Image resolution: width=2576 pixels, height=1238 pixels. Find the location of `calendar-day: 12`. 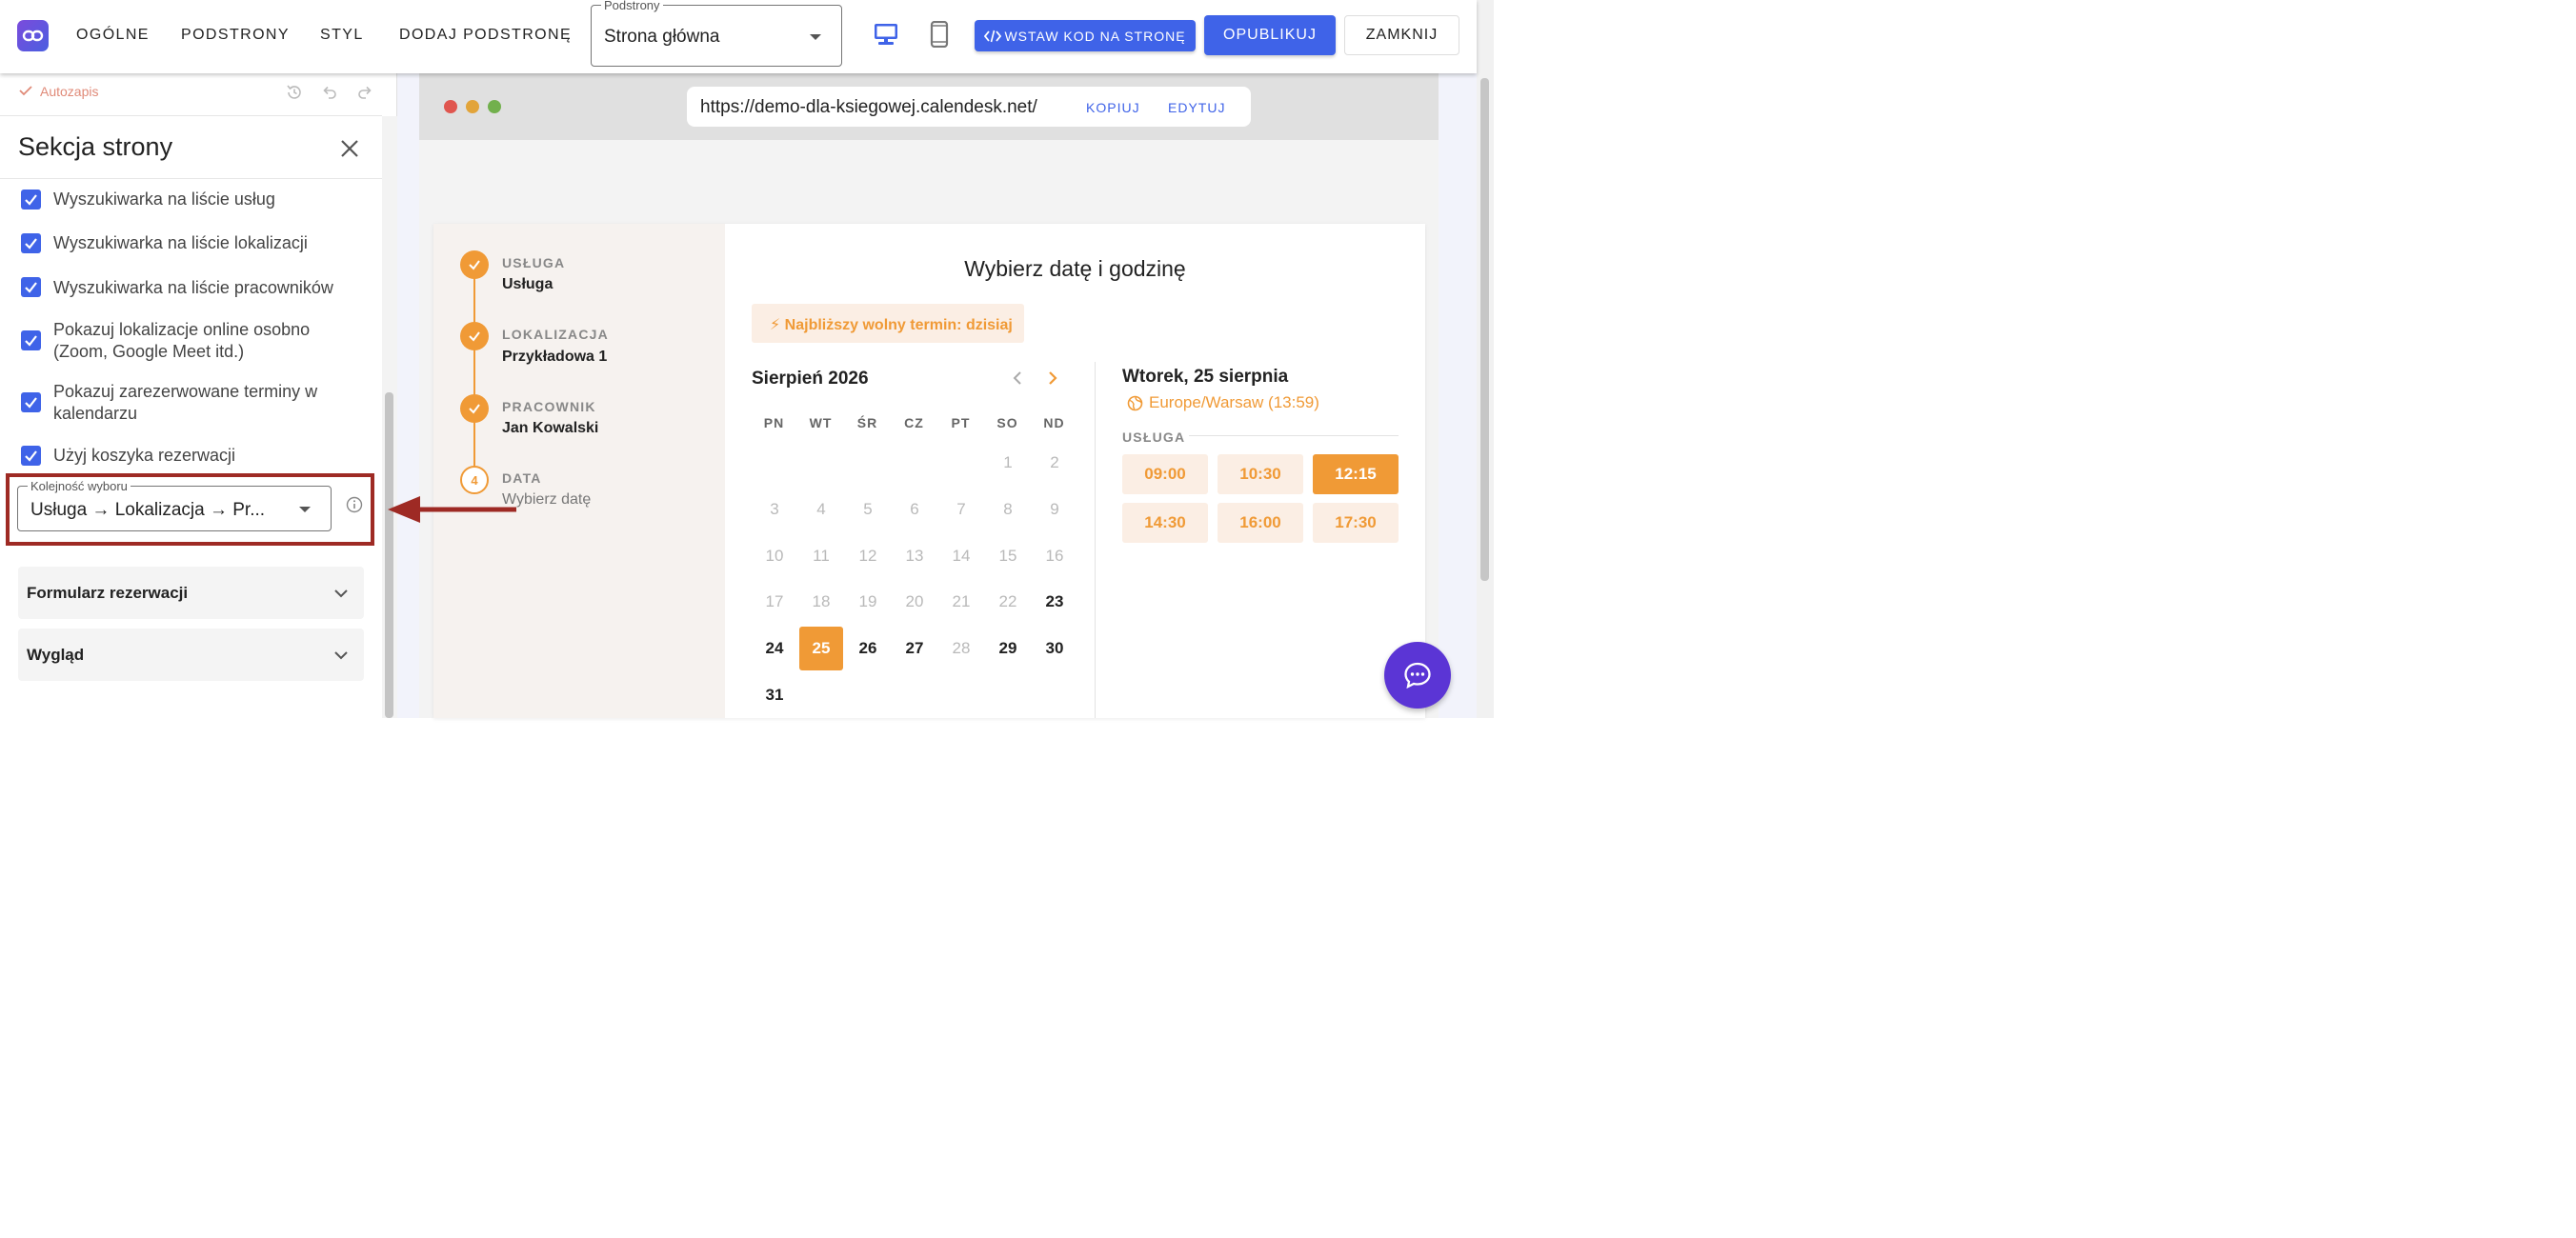

calendar-day: 12 is located at coordinates (868, 555).